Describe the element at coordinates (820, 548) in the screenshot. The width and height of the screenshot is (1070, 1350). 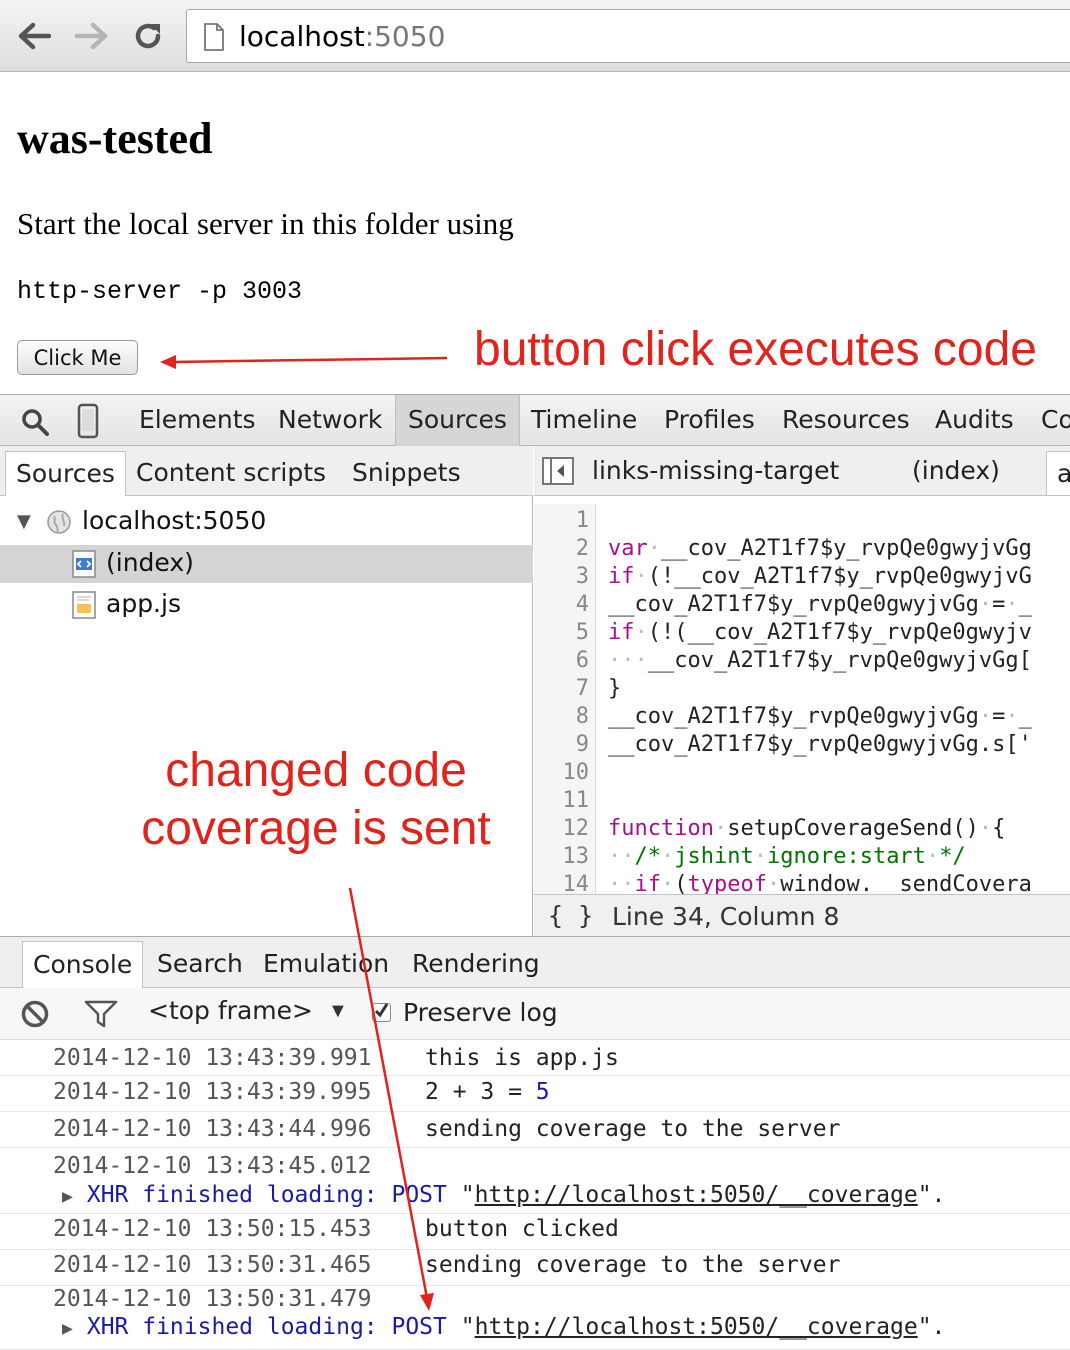
I see `code-line: var·__cov_A2T1f7$y_rvpQe0gwyjvGg` at that location.